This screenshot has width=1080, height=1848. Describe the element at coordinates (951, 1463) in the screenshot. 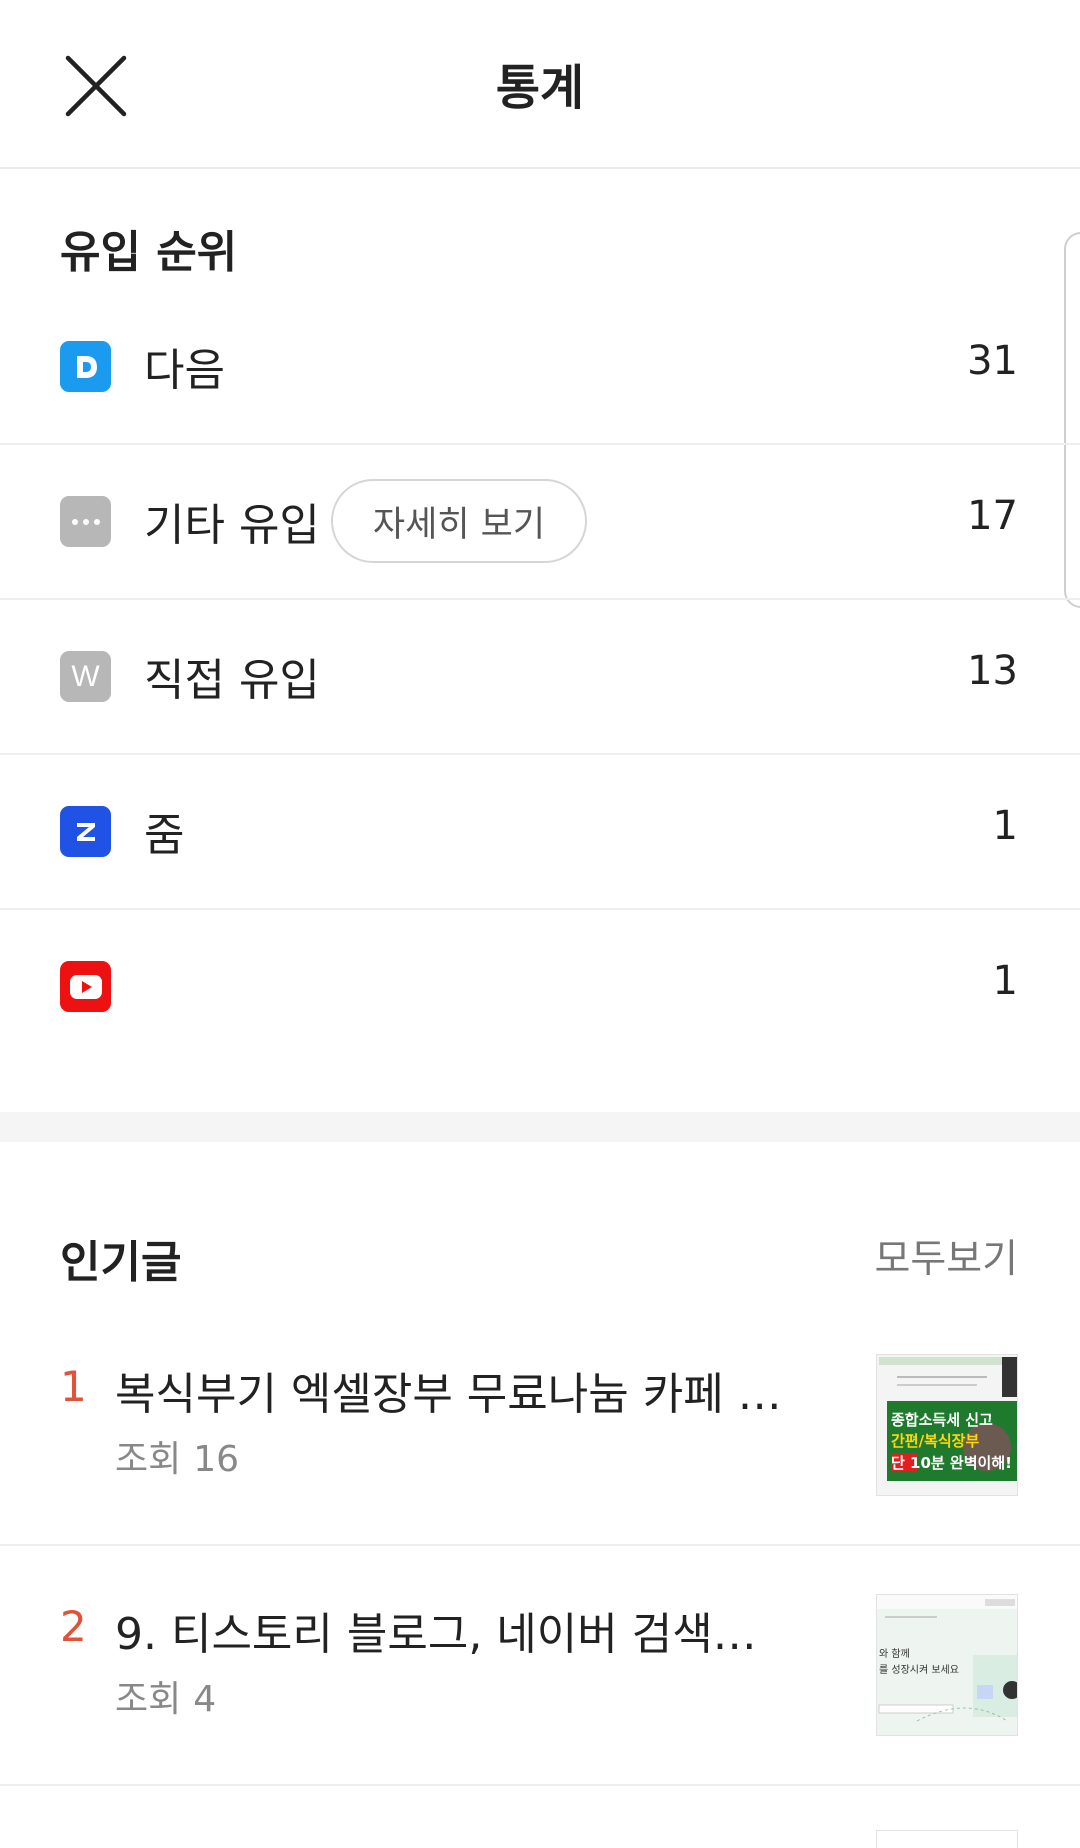

I see `thumbnail-text: 단 10분 완벽이해!` at that location.